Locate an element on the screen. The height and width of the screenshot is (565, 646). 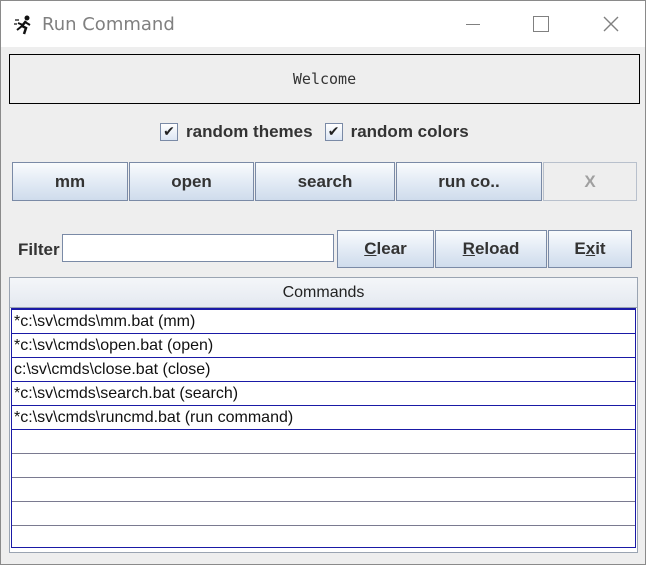
reload-mnemonic: R is located at coordinates (468, 248).